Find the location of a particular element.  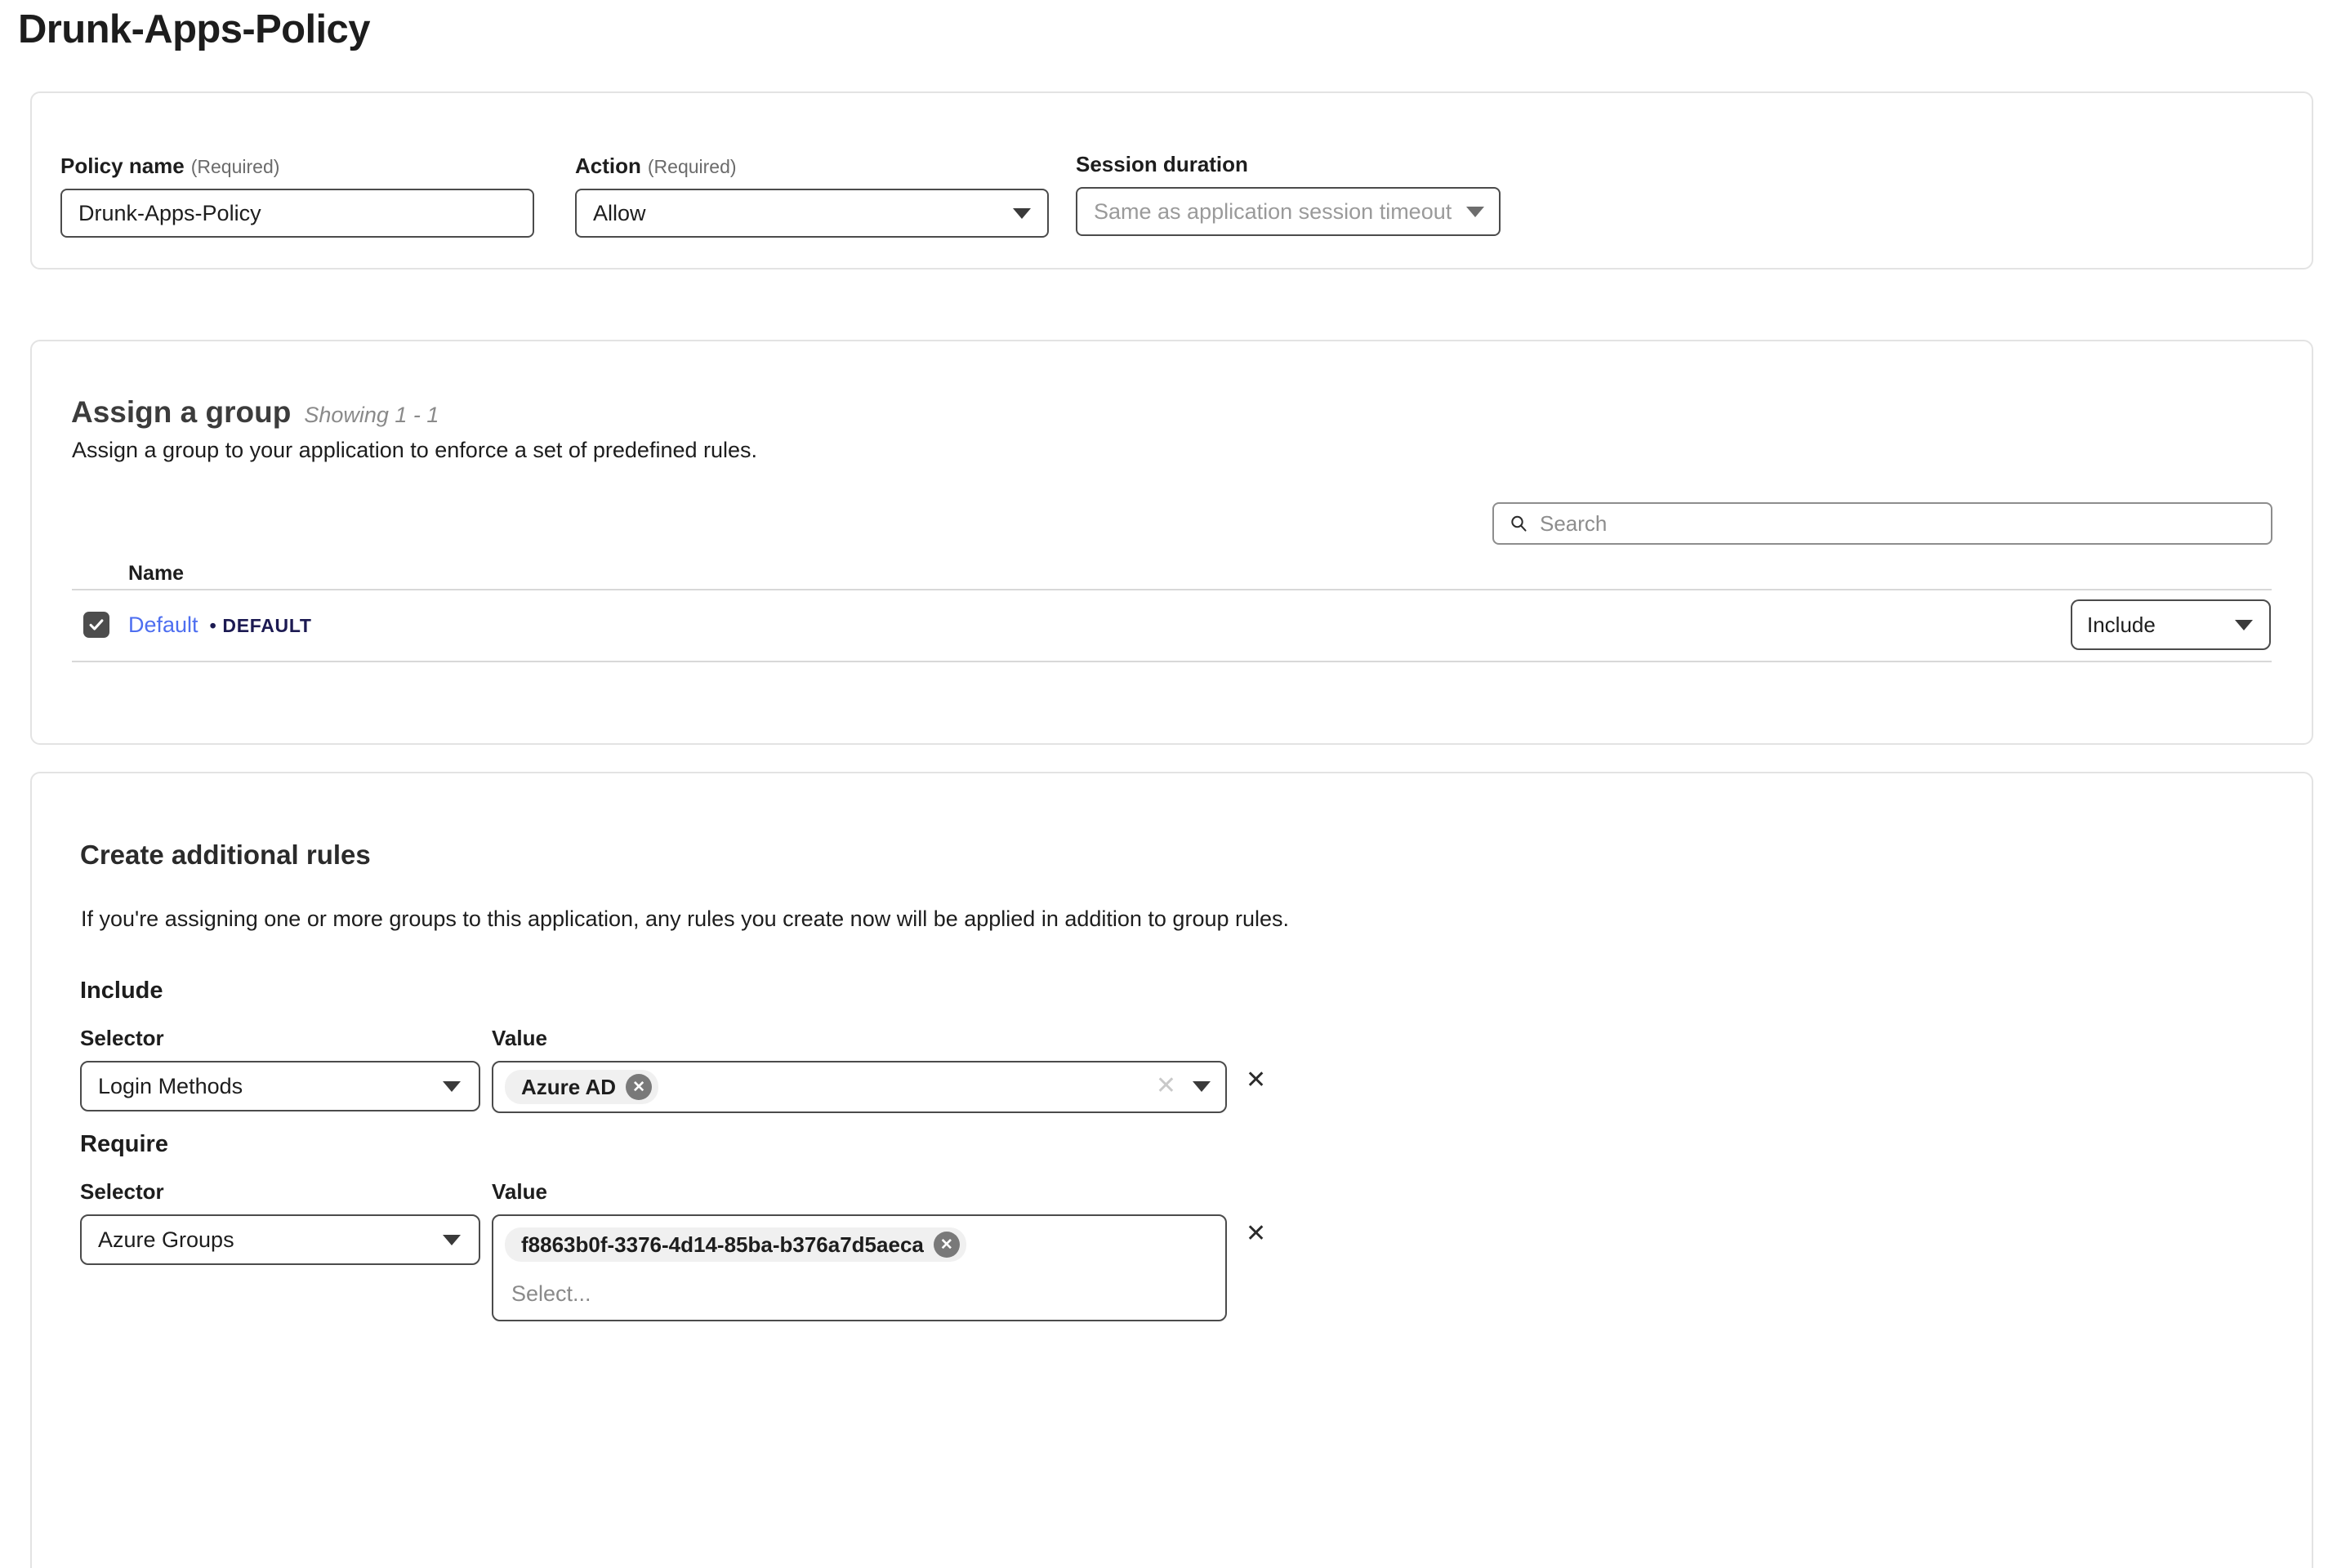

table-row: Default • DEFAULT Include is located at coordinates (1172, 625).